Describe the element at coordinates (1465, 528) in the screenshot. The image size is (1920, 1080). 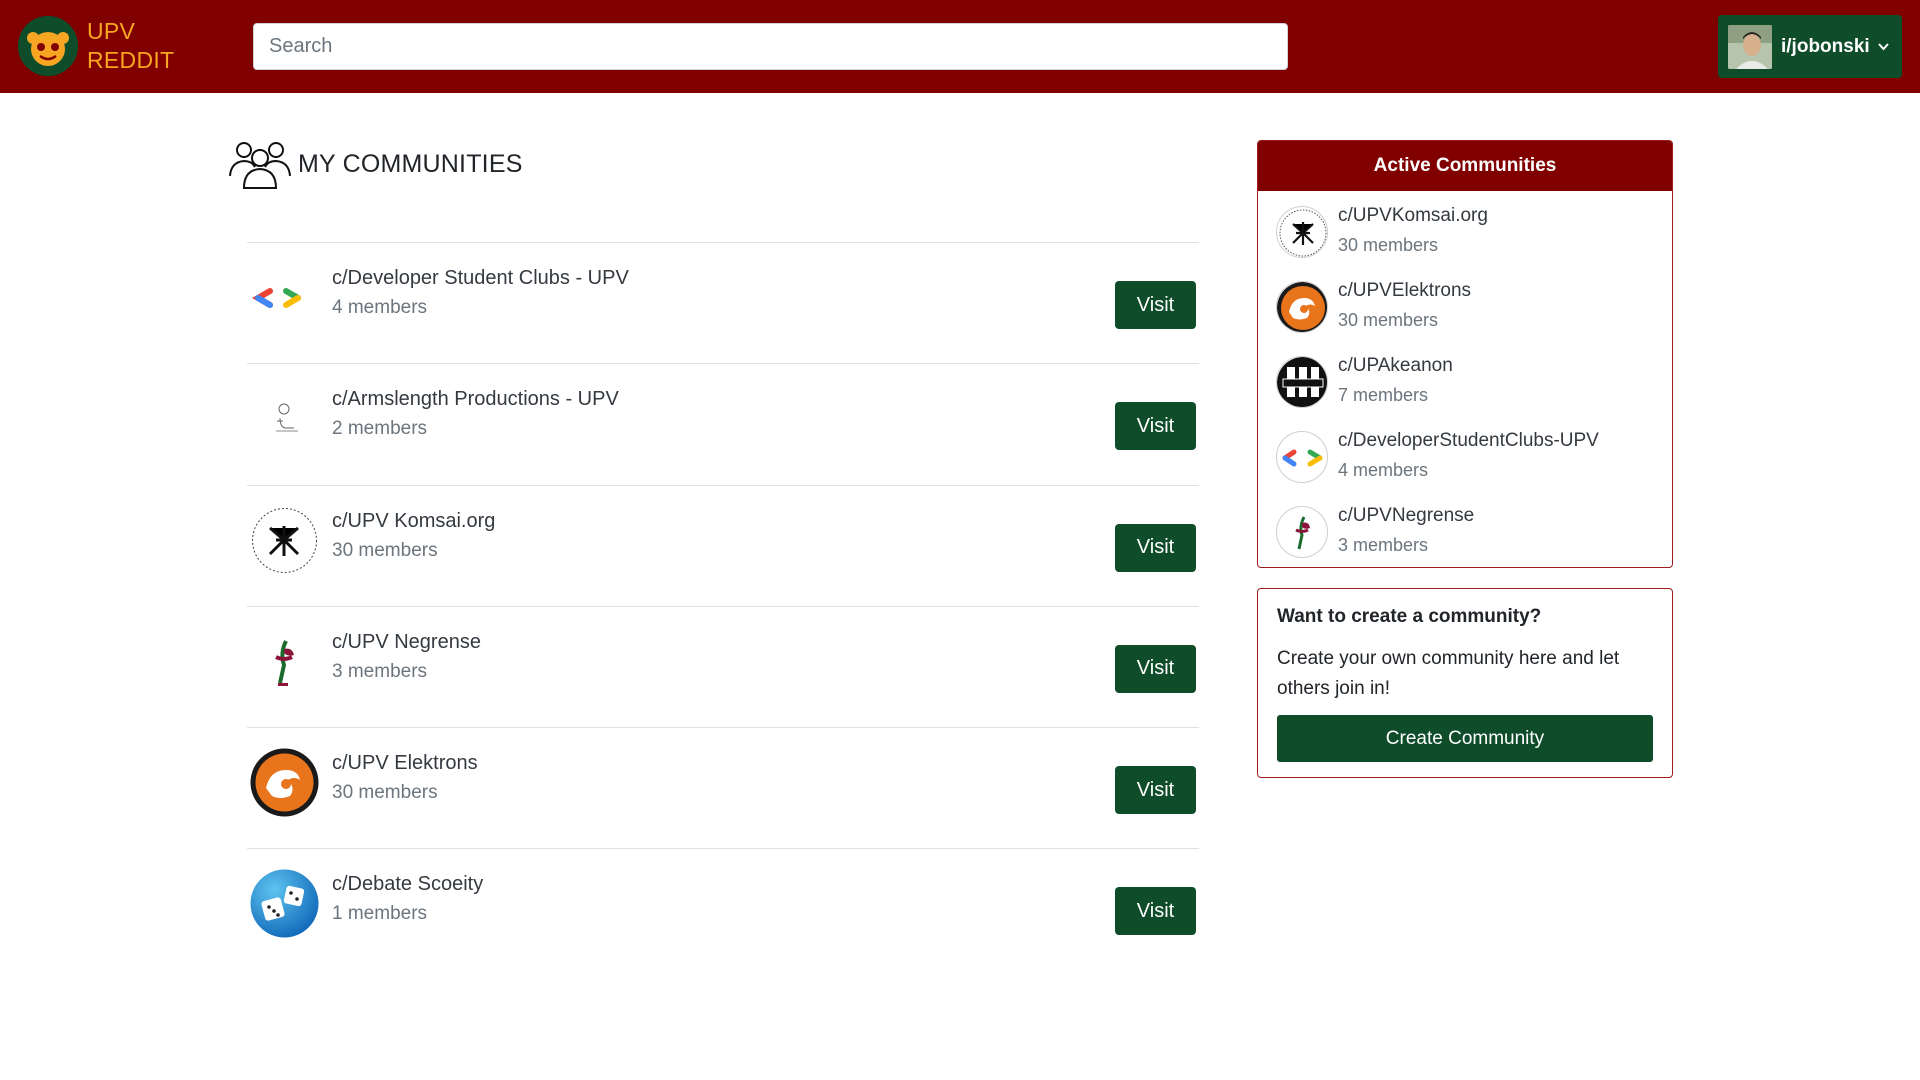
I see `active-community-item: c/UPVNegrense 3 members` at that location.